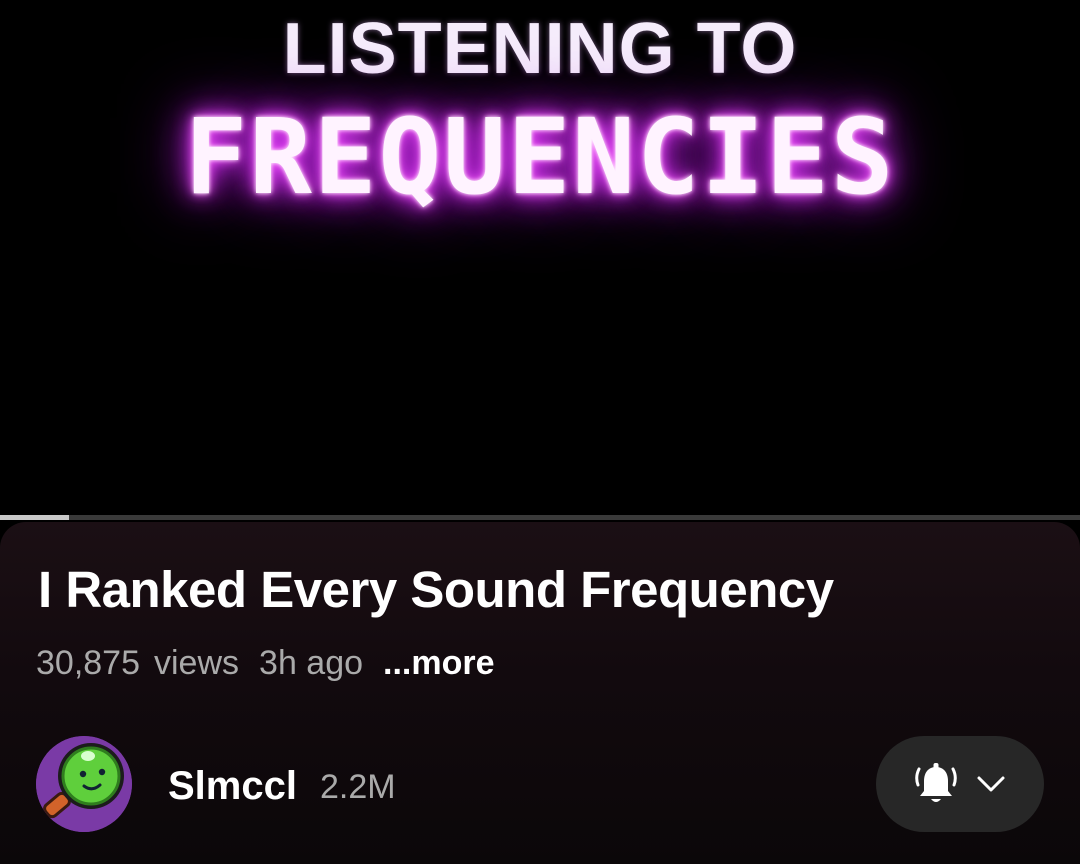  What do you see at coordinates (232, 786) in the screenshot?
I see `channel-name: Slmccl` at bounding box center [232, 786].